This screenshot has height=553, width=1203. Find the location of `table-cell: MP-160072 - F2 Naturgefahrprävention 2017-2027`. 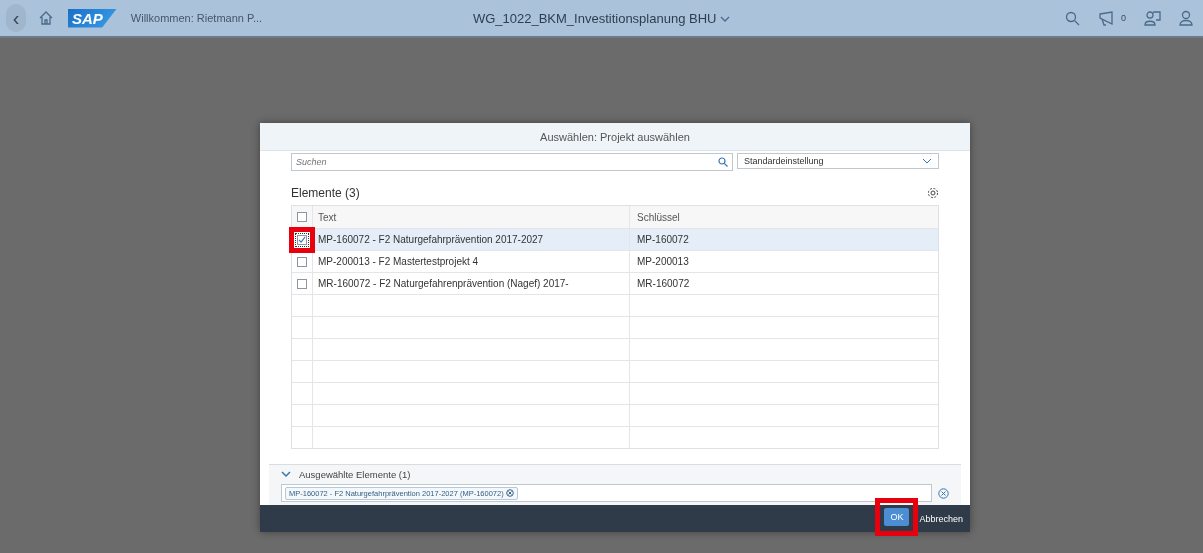

table-cell: MP-160072 - F2 Naturgefahrprävention 2017-2027 is located at coordinates (431, 239).